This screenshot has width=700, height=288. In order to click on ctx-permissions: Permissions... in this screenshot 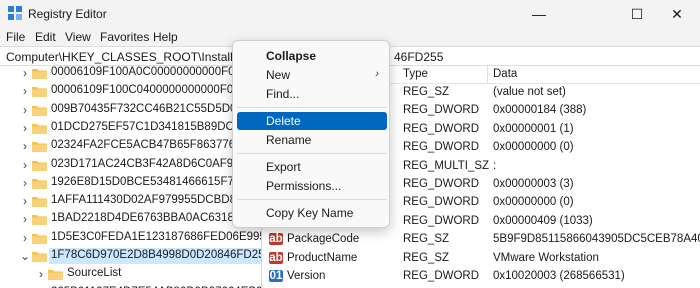, I will do `click(312, 186)`.